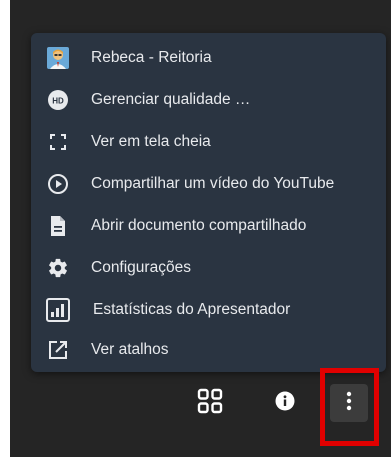  Describe the element at coordinates (213, 183) in the screenshot. I see `menu-item-label: Compartilhar um vídeo do YouTube` at that location.